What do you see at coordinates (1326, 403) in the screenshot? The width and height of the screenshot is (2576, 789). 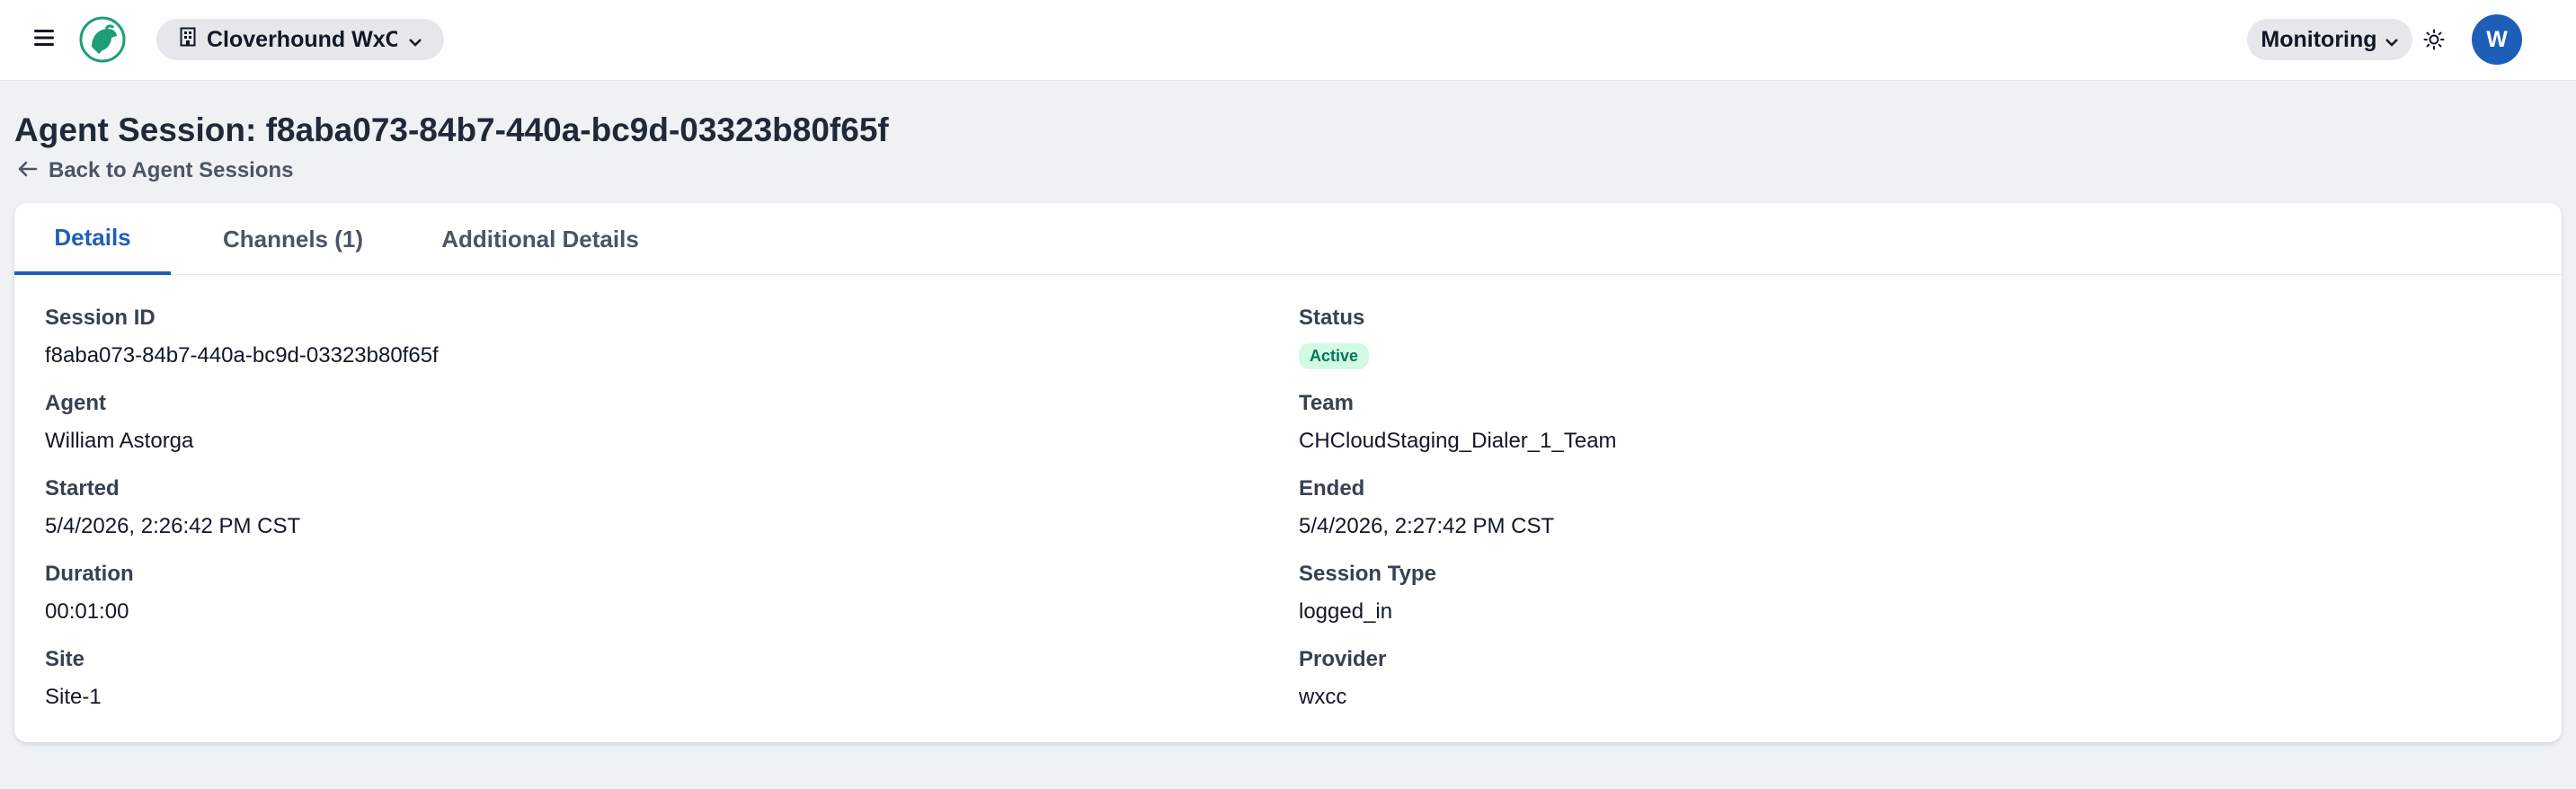 I see `team-label: Team` at bounding box center [1326, 403].